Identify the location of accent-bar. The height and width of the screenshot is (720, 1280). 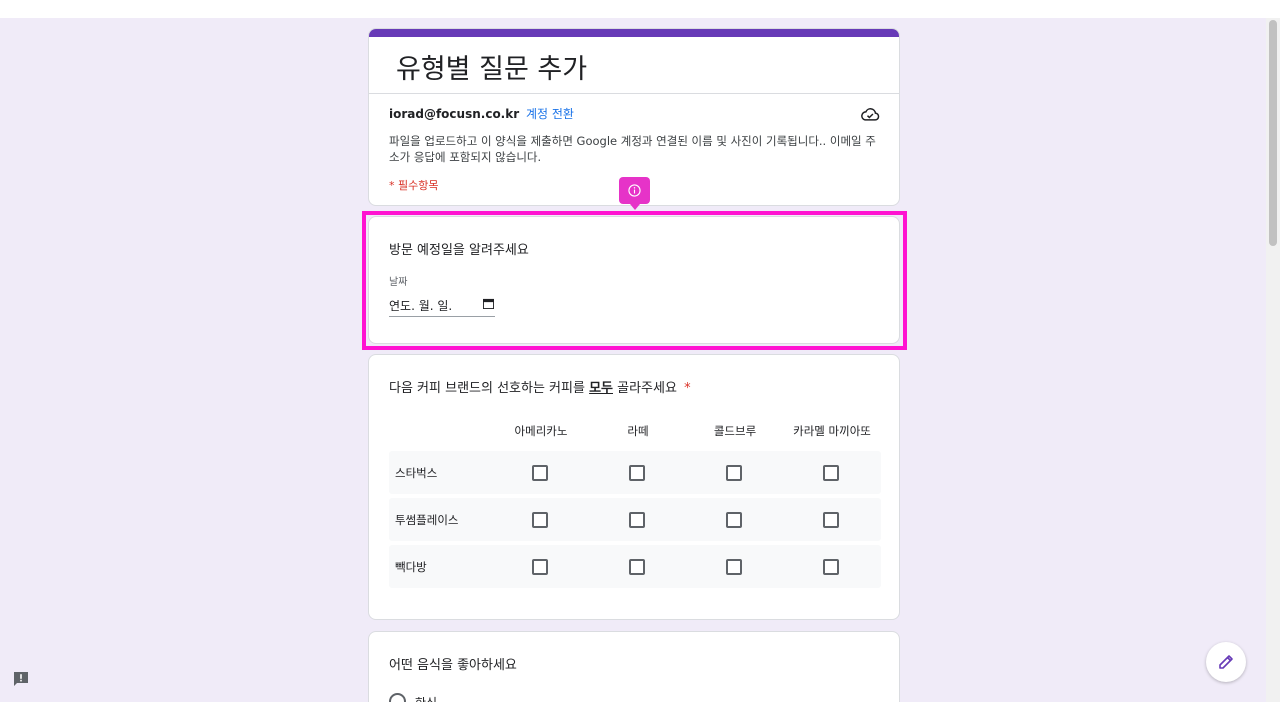
(634, 33).